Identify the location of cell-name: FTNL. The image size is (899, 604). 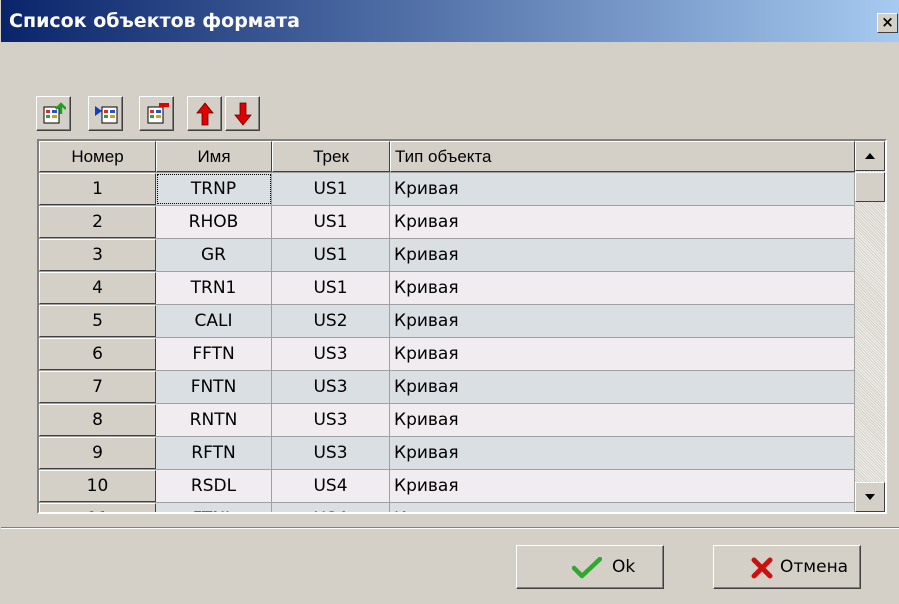
(214, 507).